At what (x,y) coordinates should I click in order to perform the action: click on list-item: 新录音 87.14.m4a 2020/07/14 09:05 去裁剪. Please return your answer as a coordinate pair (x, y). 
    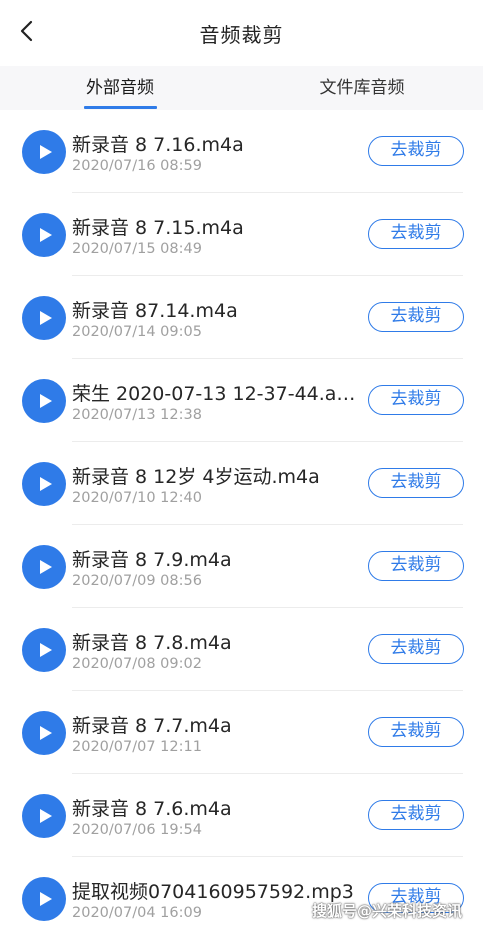
    Looking at the image, I should click on (241, 317).